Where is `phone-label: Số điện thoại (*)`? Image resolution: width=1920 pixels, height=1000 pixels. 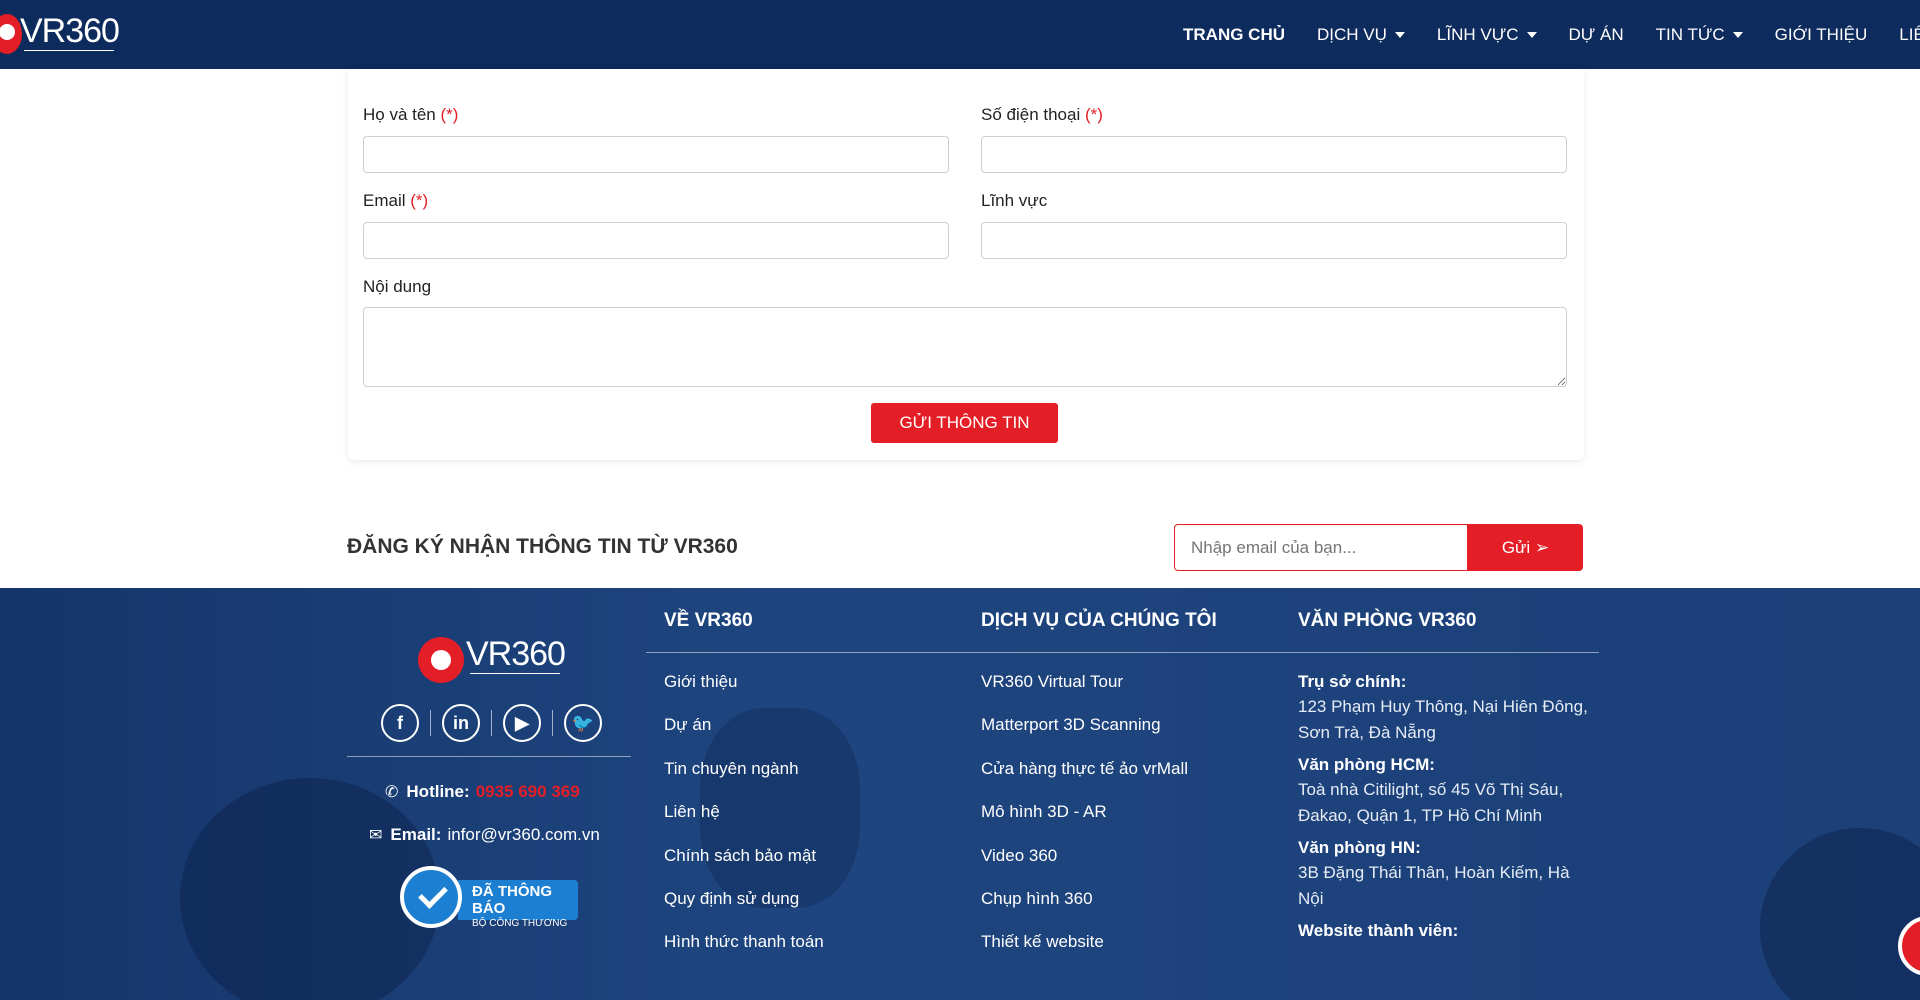 phone-label: Số điện thoại (*) is located at coordinates (1042, 114).